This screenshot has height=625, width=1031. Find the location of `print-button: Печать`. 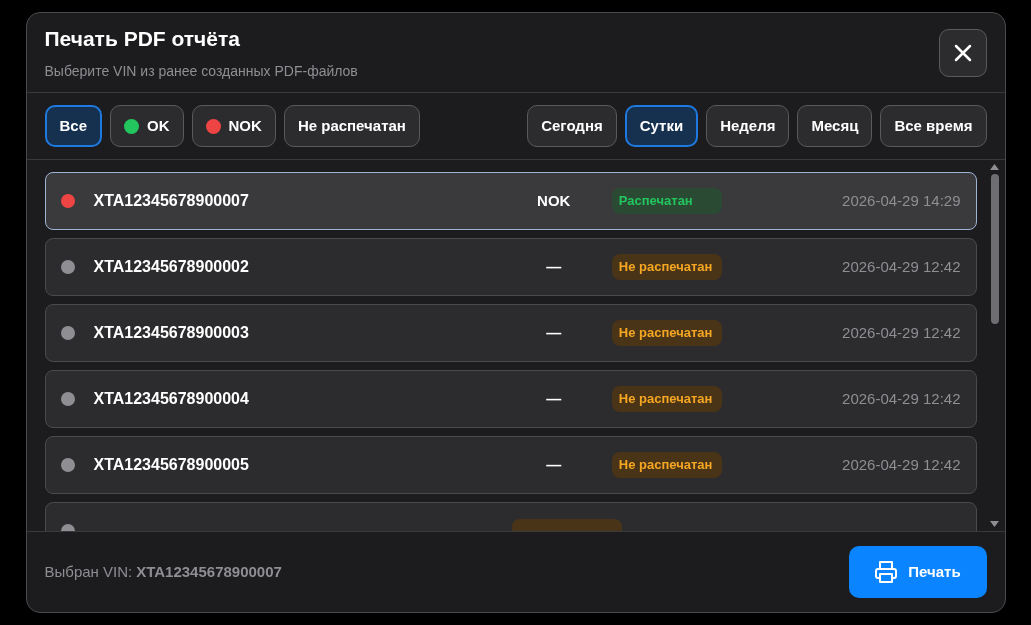

print-button: Печать is located at coordinates (917, 572).